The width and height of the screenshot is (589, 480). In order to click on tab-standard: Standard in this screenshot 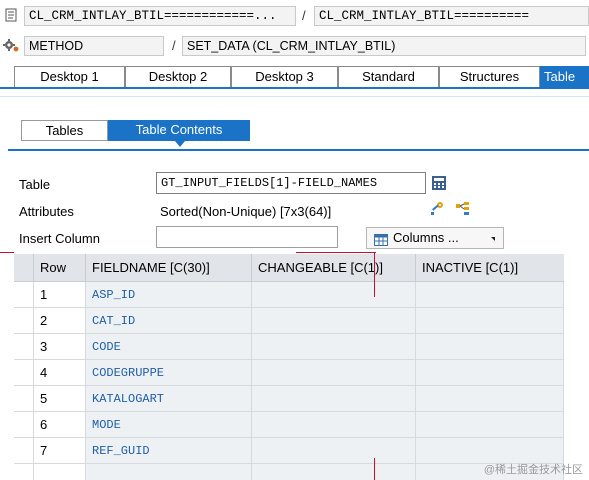, I will do `click(388, 76)`.